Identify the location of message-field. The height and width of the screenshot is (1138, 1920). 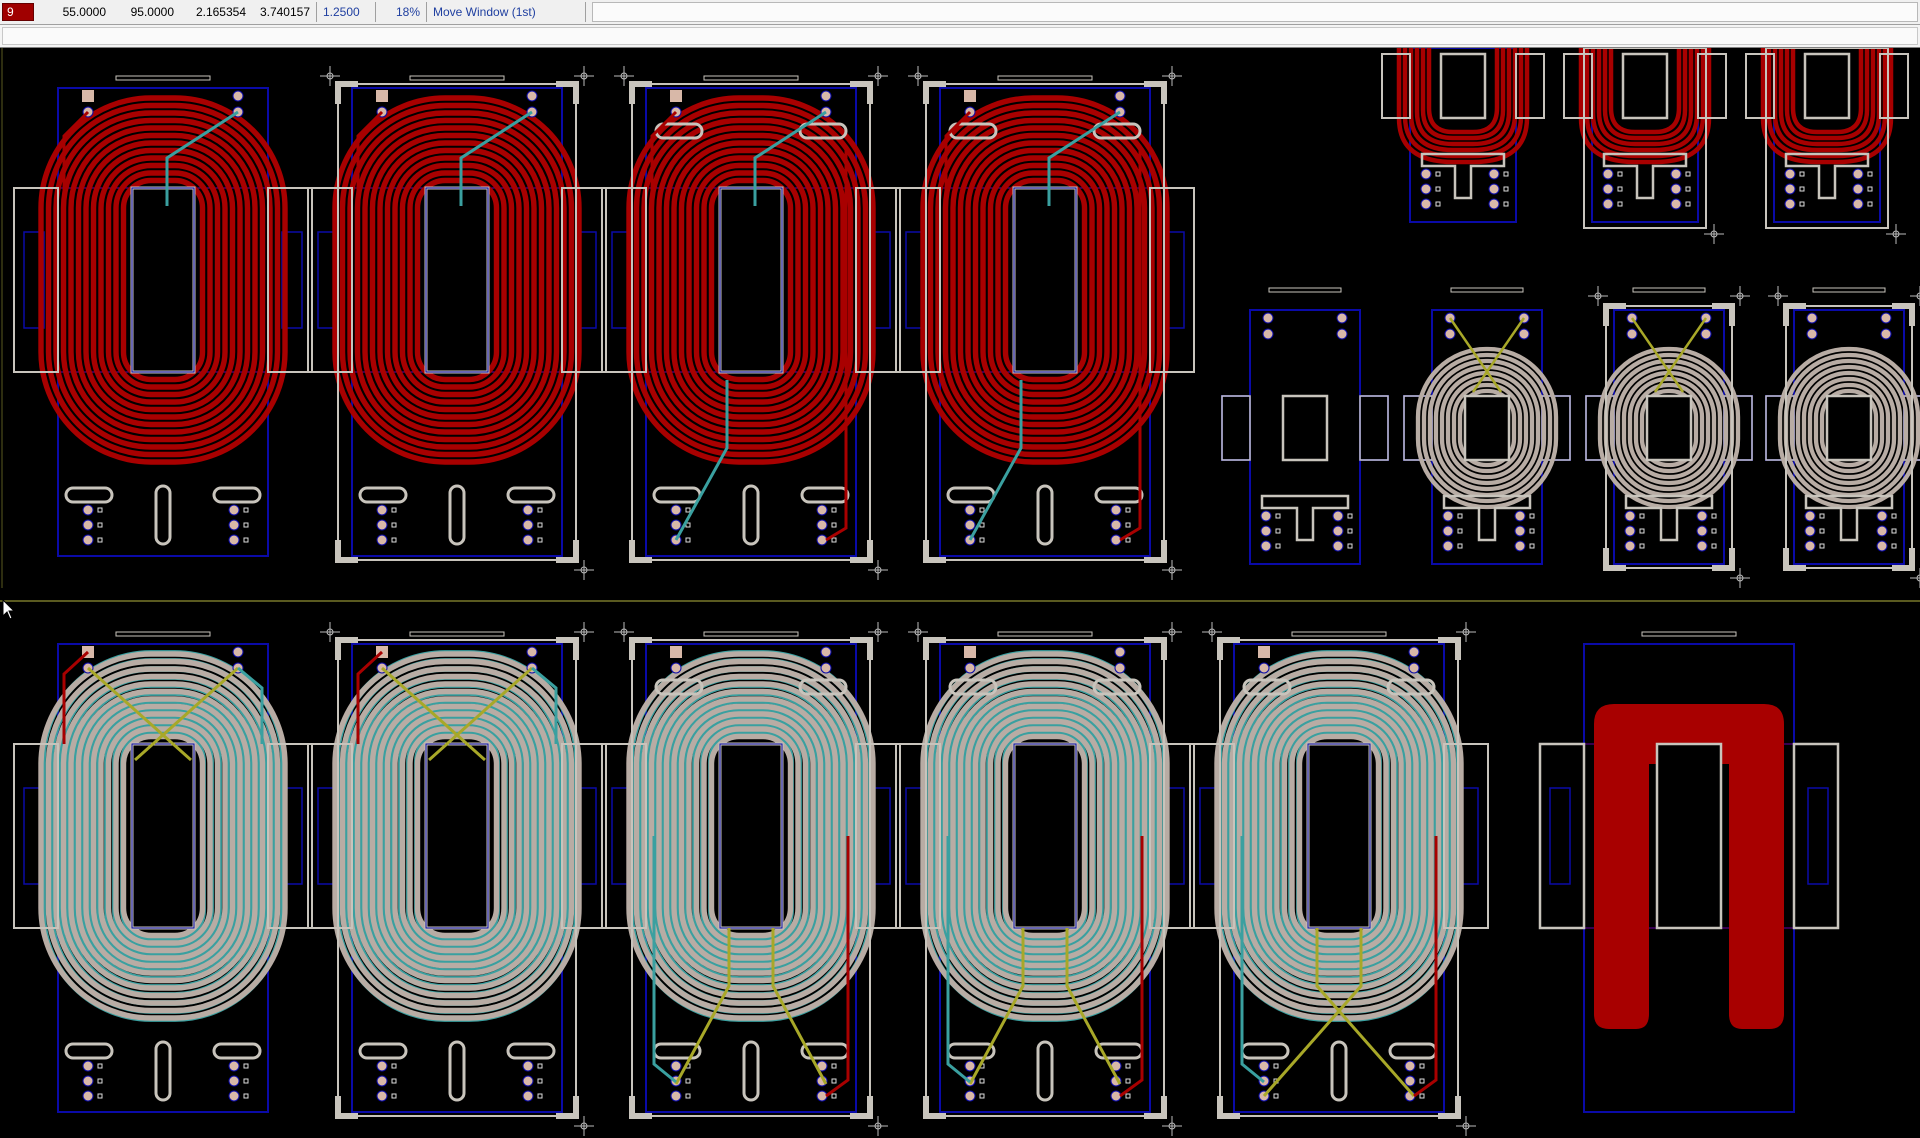
(960, 36).